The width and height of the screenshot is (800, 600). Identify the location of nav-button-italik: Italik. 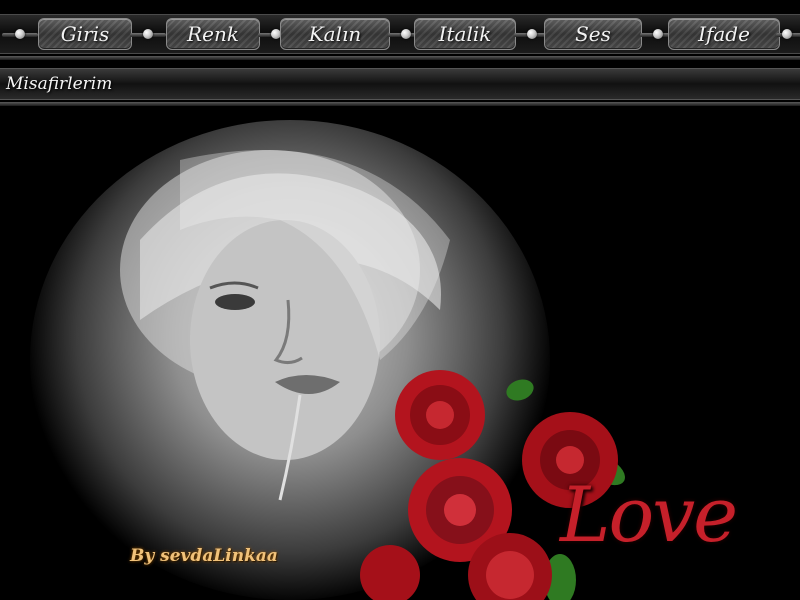
(465, 34).